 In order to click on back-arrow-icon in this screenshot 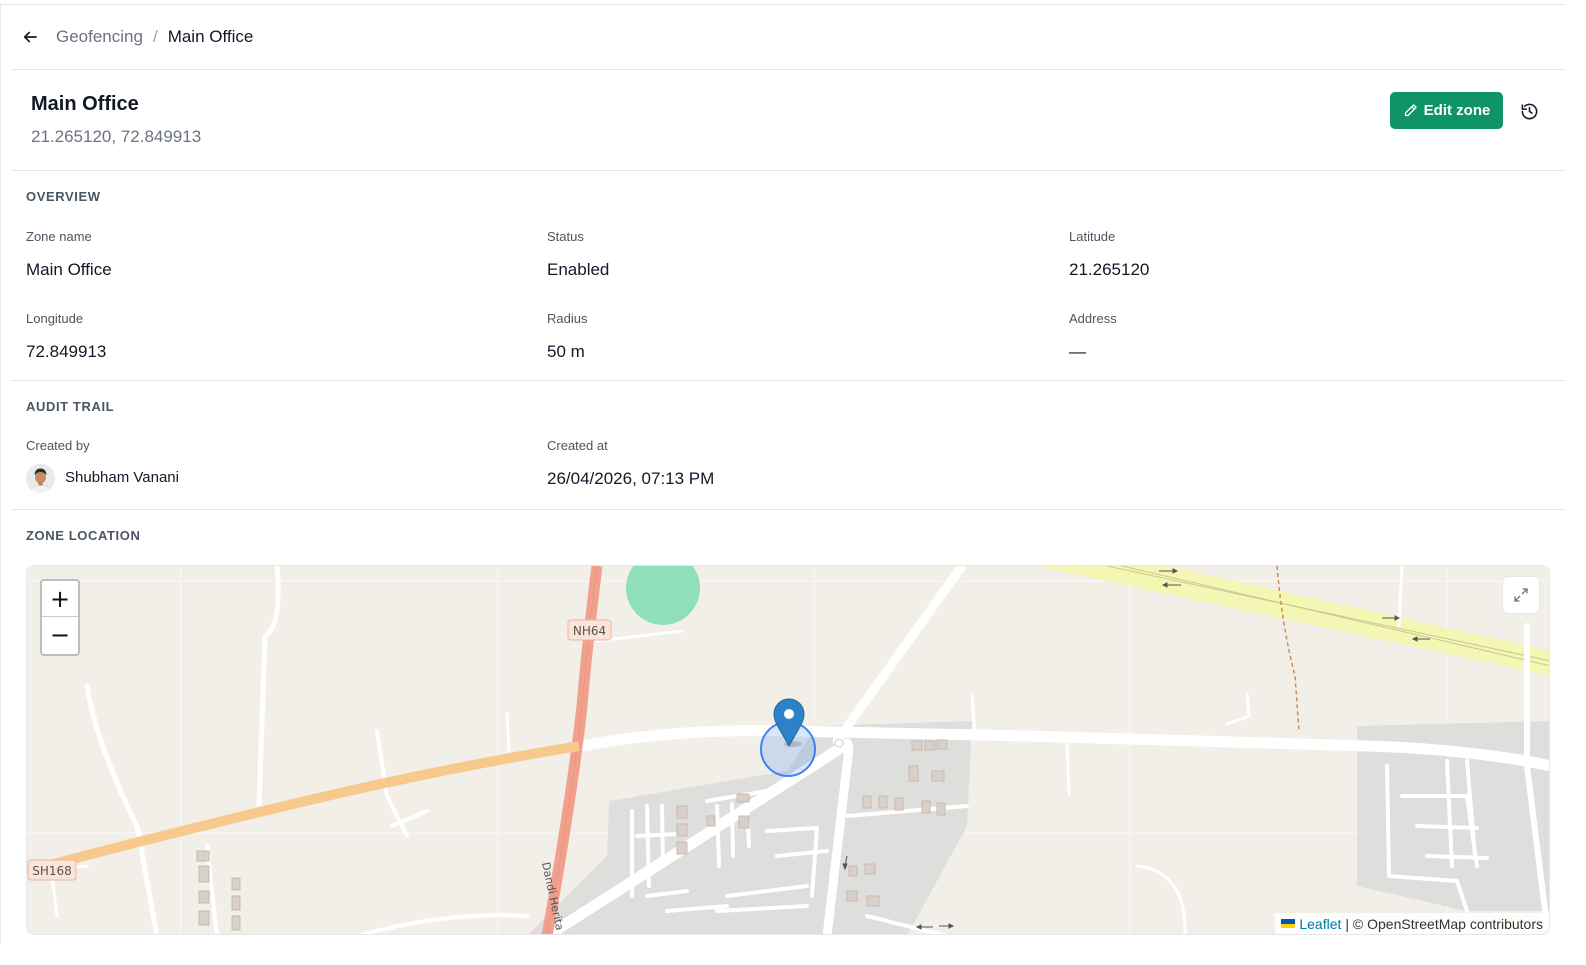, I will do `click(30, 37)`.